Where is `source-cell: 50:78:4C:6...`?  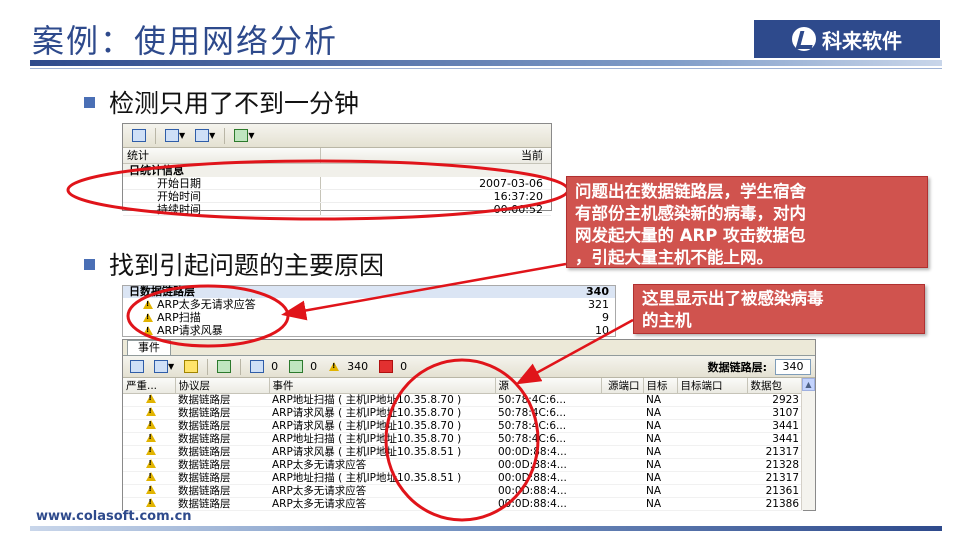 source-cell: 50:78:4C:6... is located at coordinates (548, 426).